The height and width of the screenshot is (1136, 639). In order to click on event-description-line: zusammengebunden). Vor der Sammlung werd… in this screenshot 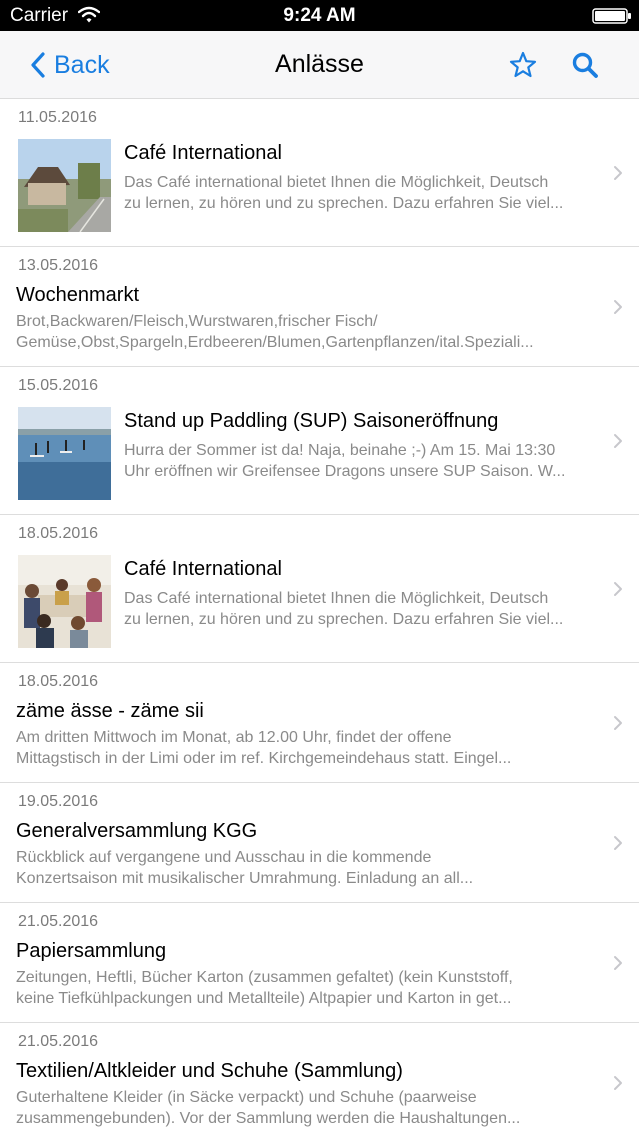, I will do `click(268, 1118)`.